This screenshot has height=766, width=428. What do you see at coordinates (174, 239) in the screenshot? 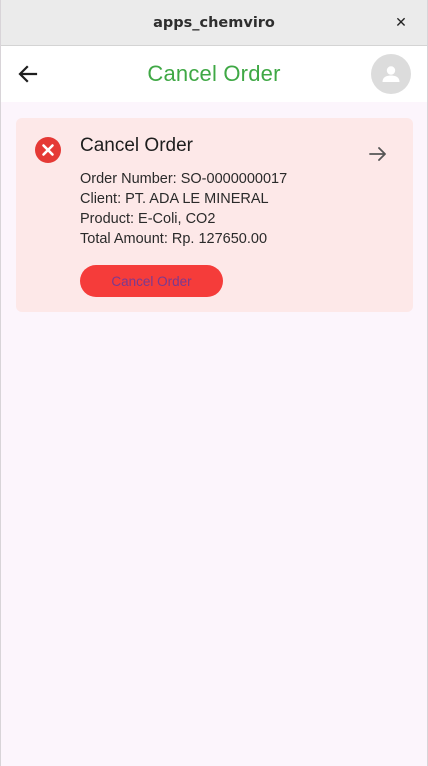
I see `total-amount: Total Amount: Rp. 127650.00` at bounding box center [174, 239].